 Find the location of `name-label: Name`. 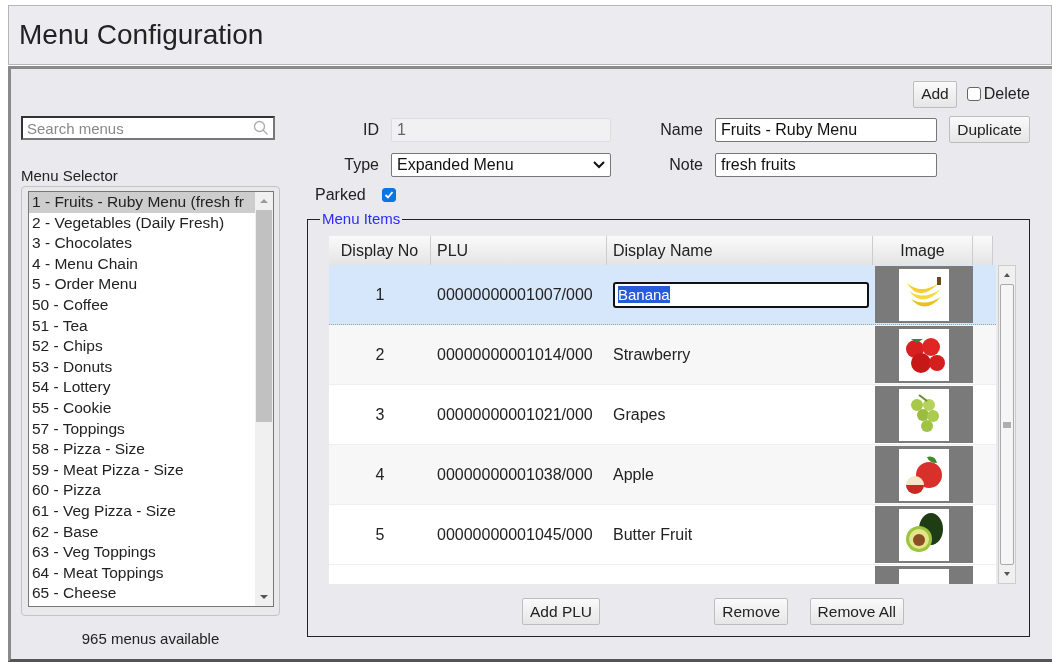

name-label: Name is located at coordinates (681, 129).